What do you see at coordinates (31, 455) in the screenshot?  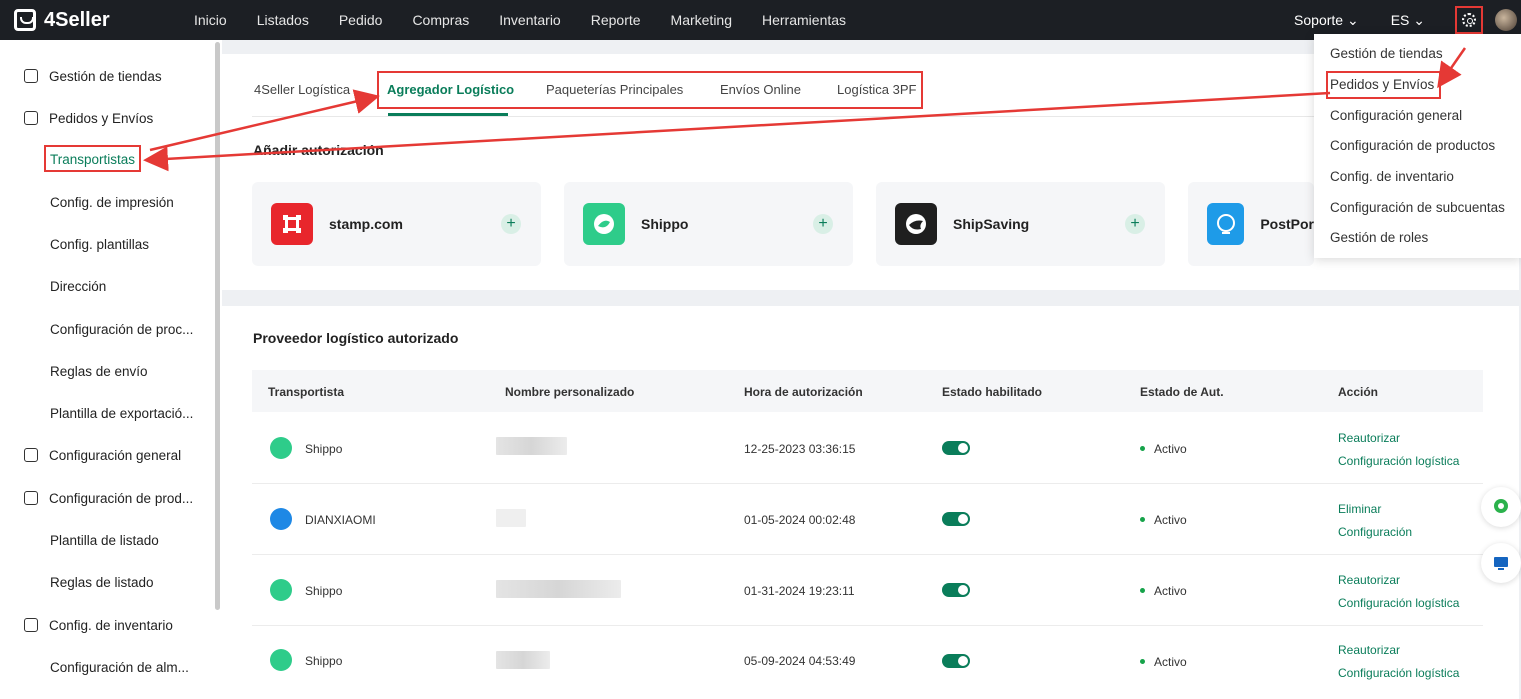 I see `general-settings-icon` at bounding box center [31, 455].